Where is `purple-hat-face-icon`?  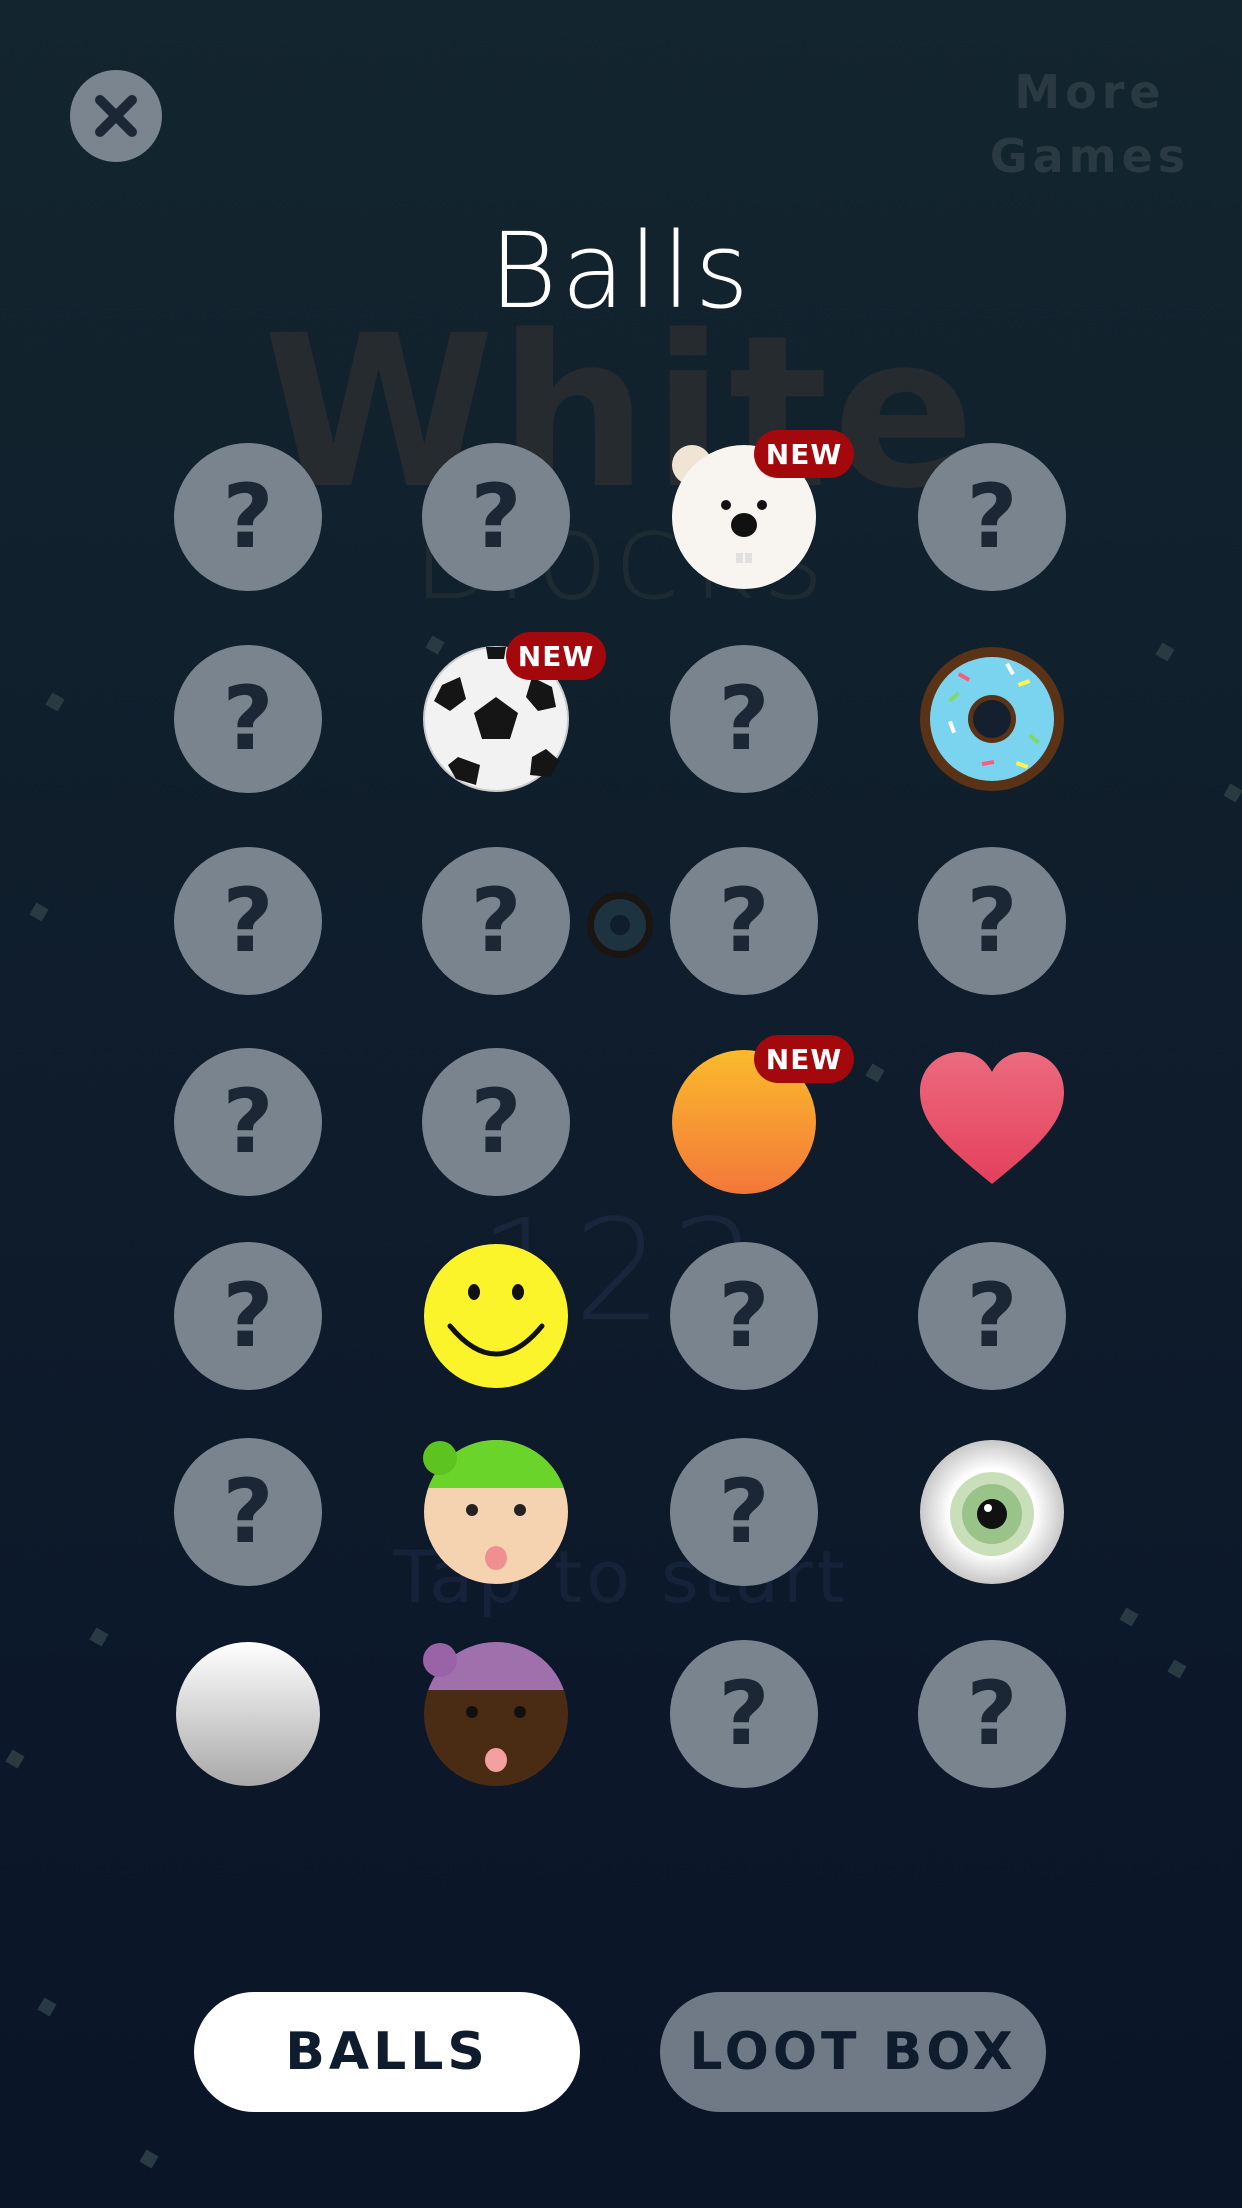 purple-hat-face-icon is located at coordinates (495, 1714).